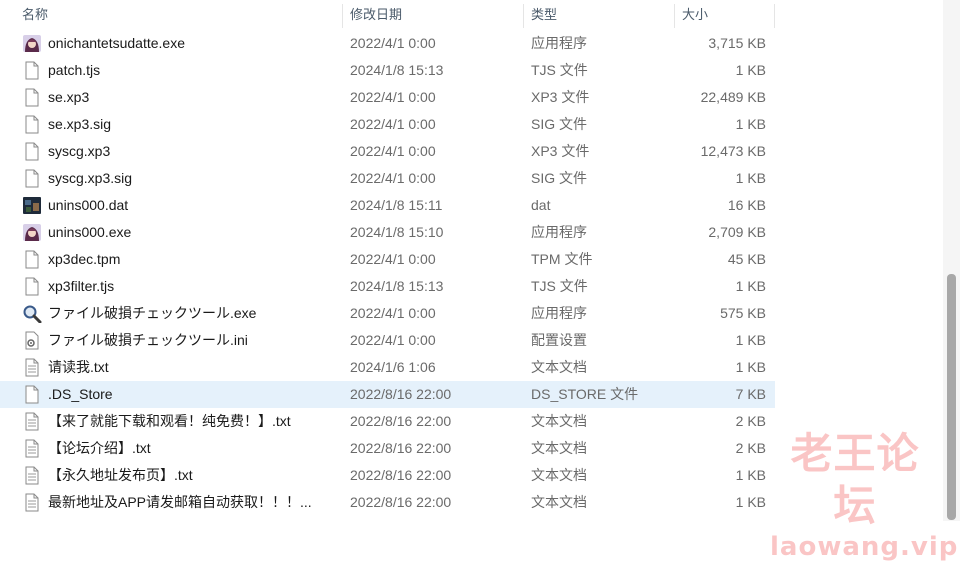 This screenshot has width=960, height=562. I want to click on app-icon, so click(32, 43).